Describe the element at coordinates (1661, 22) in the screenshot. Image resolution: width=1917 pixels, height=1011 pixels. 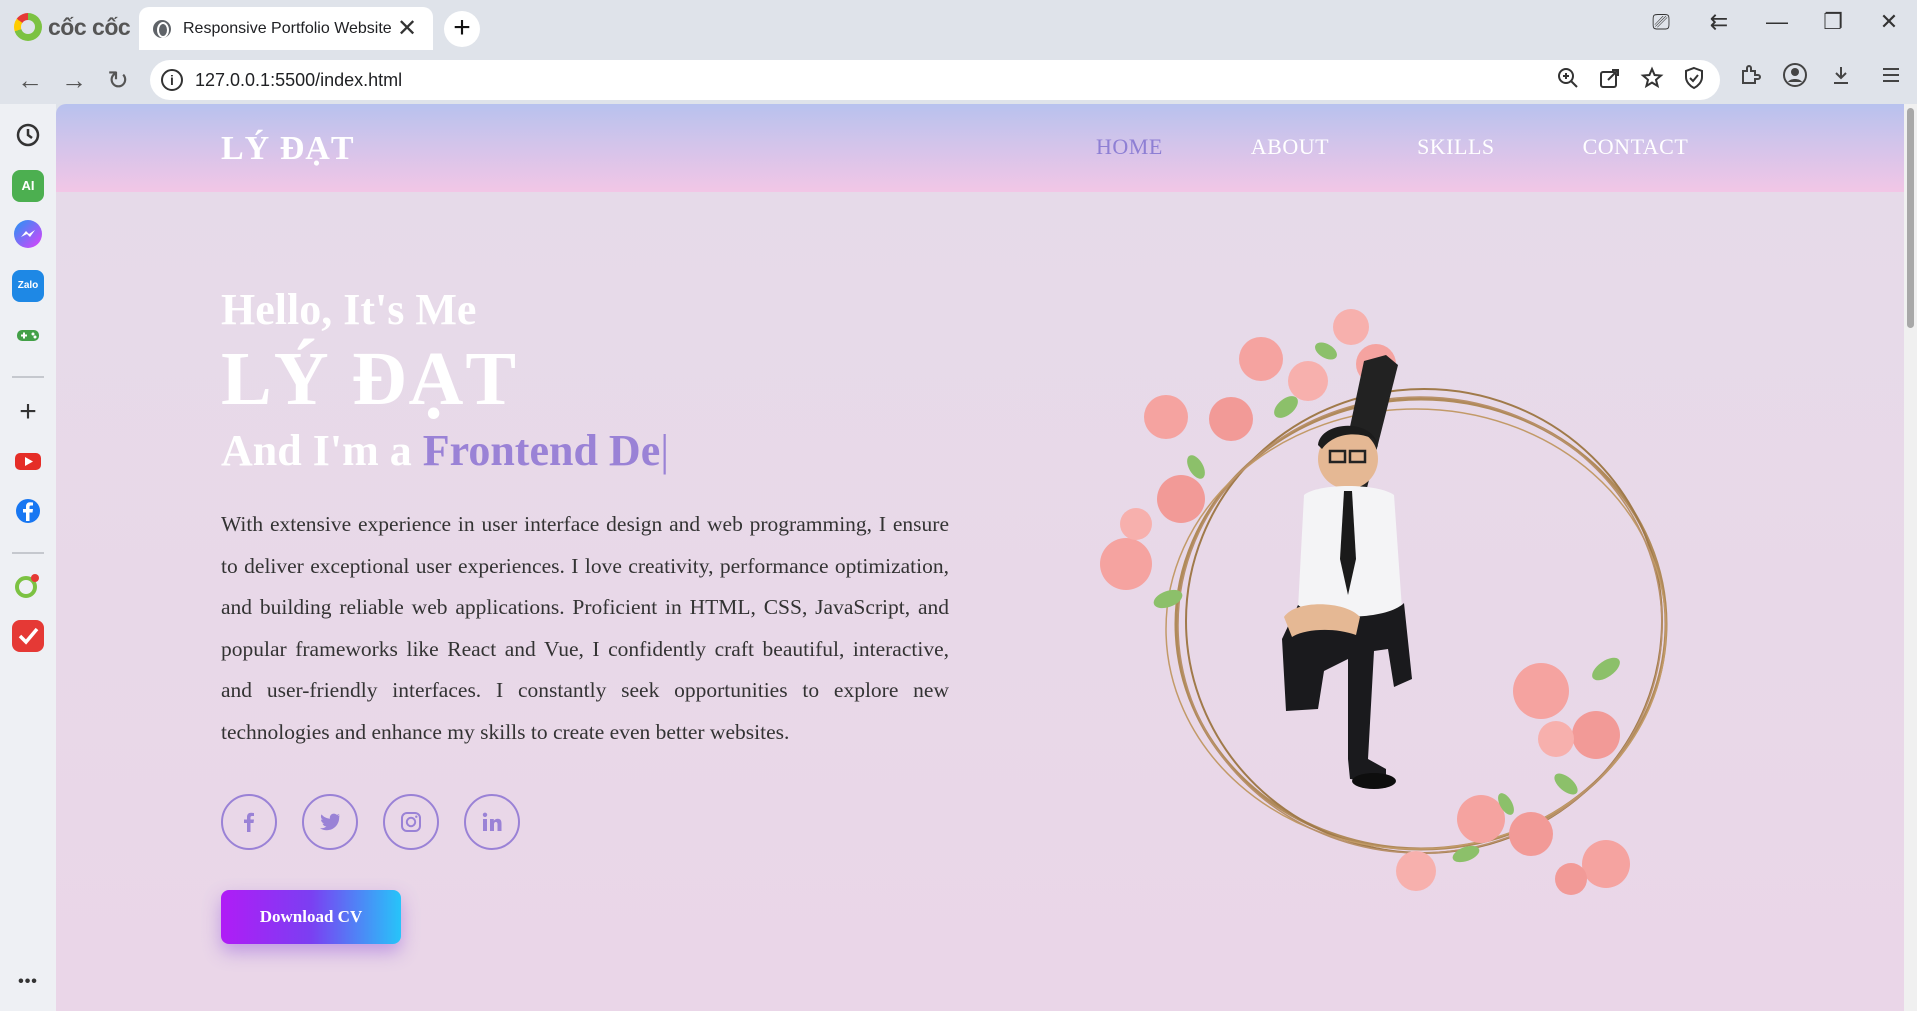
I see `screen-search-icon: ⎚` at that location.